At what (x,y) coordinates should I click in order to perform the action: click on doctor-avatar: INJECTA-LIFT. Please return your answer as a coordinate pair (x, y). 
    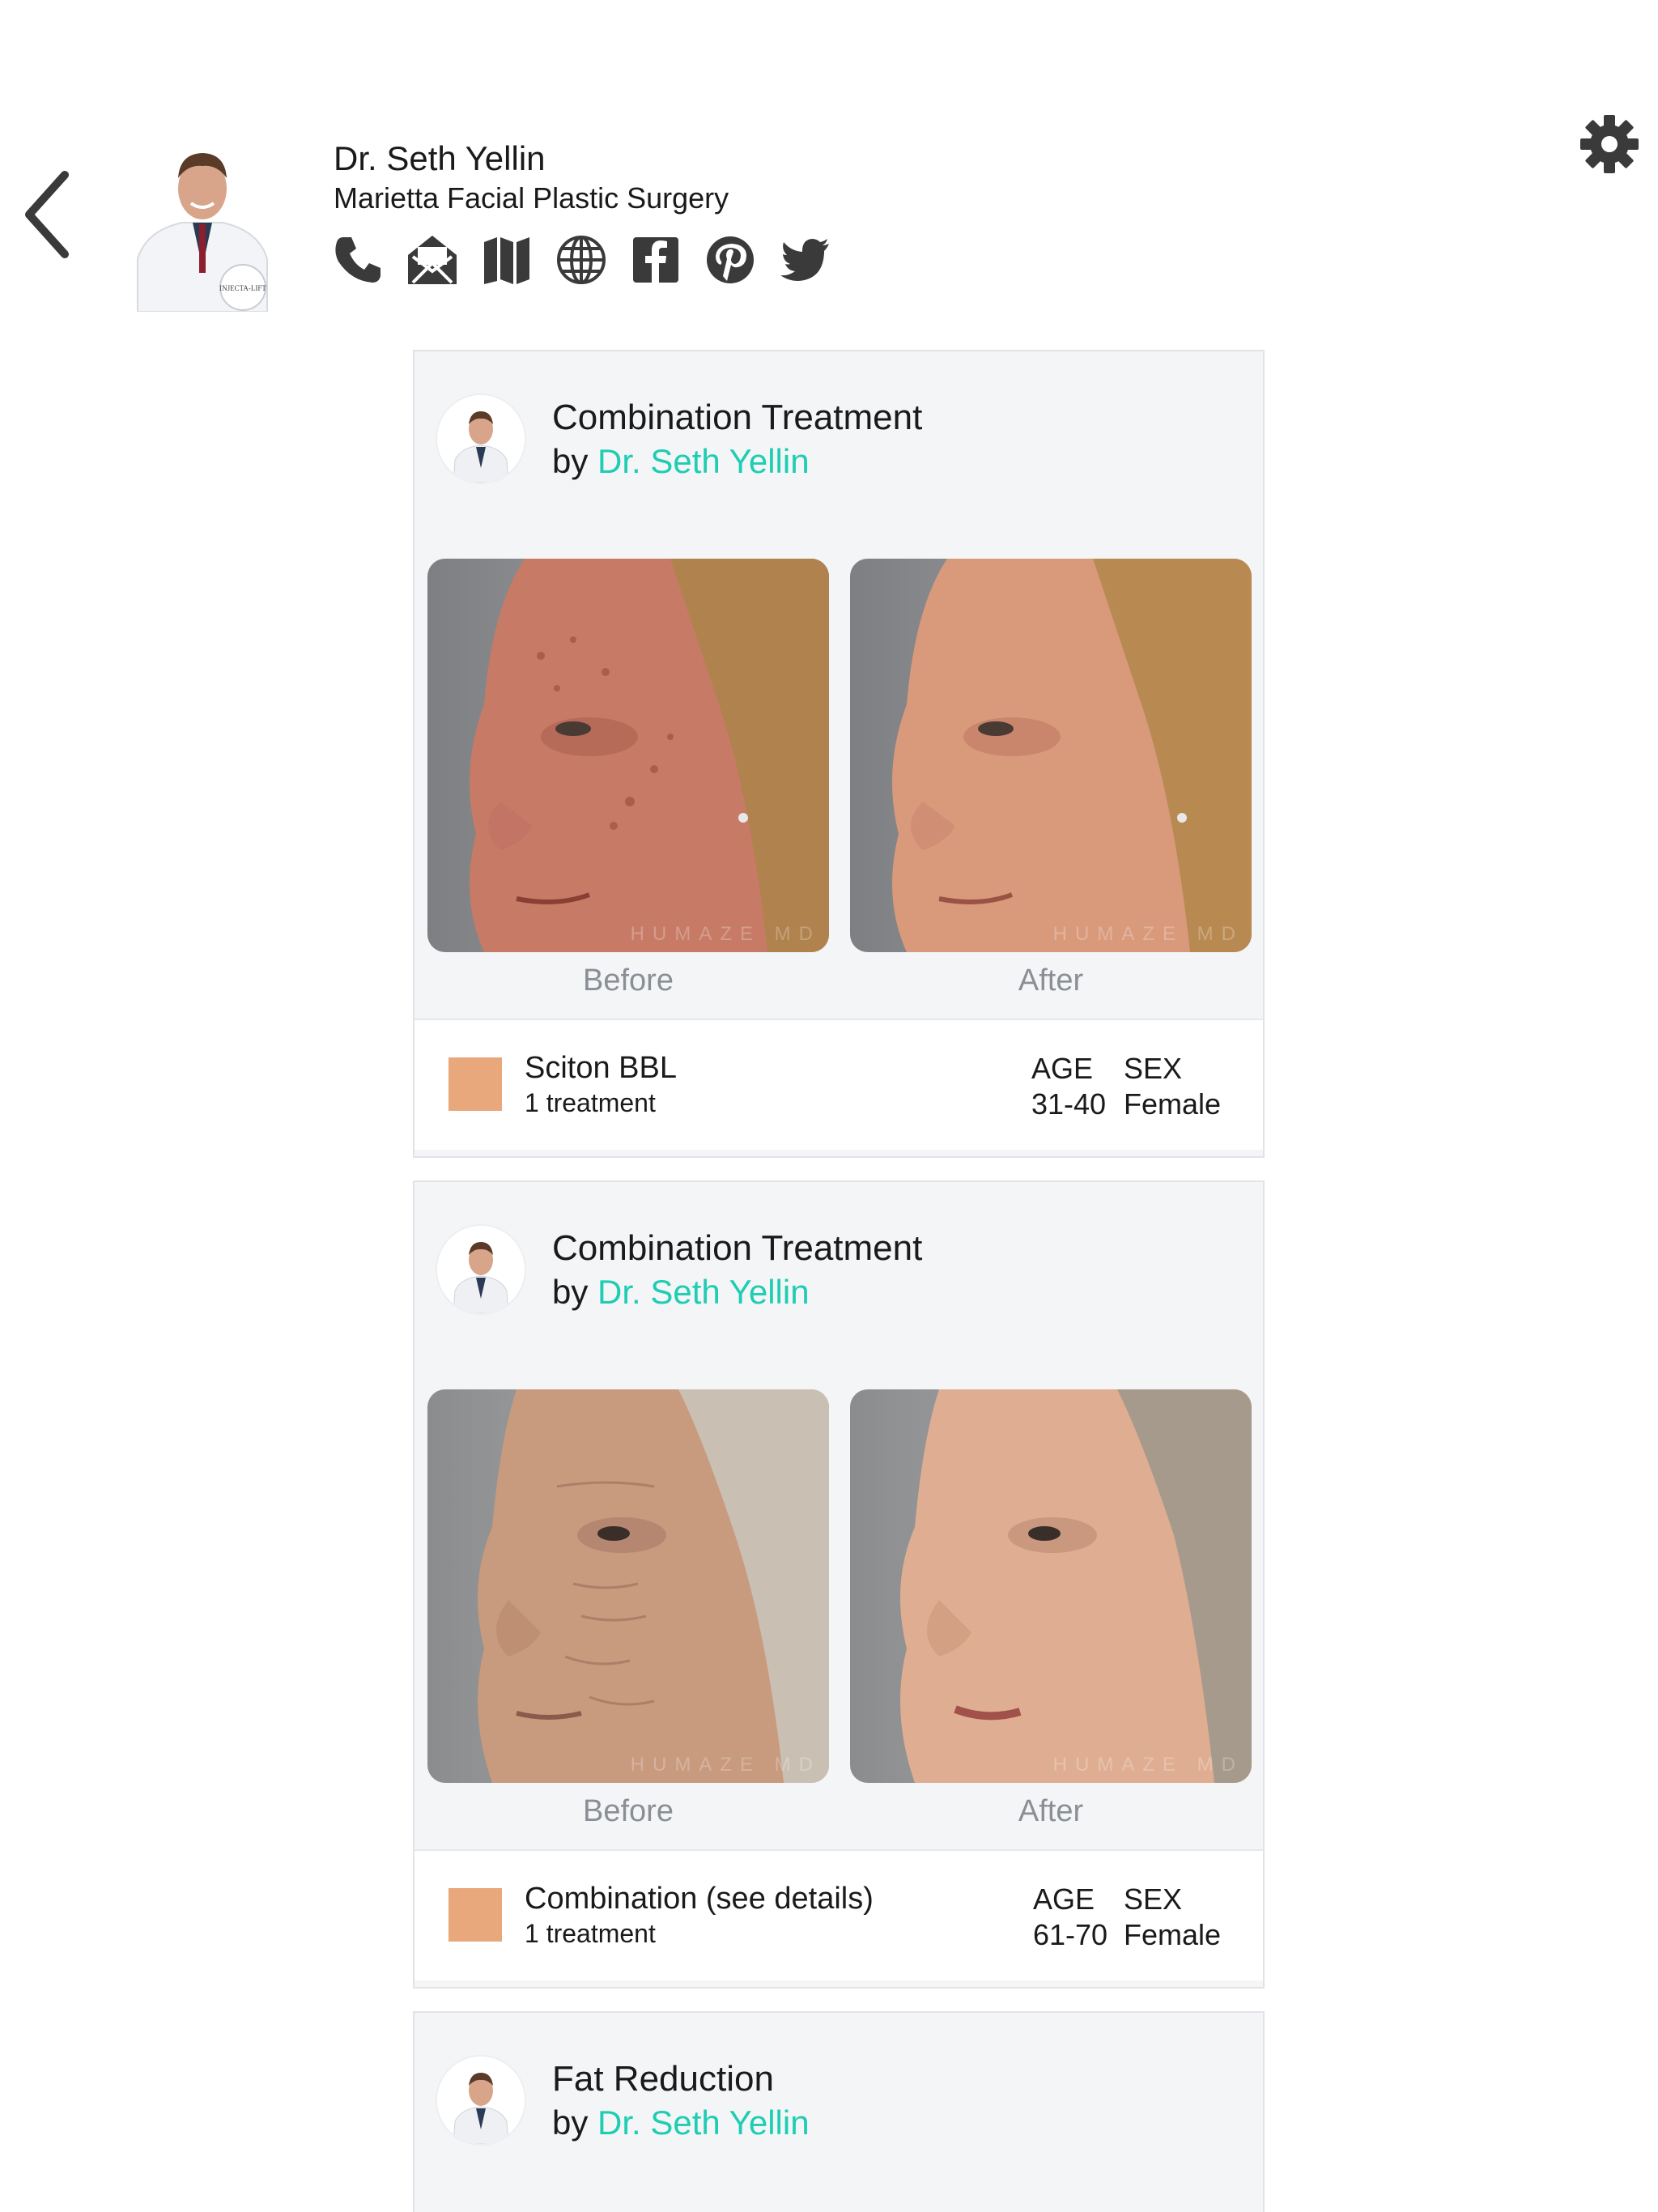
    Looking at the image, I should click on (202, 219).